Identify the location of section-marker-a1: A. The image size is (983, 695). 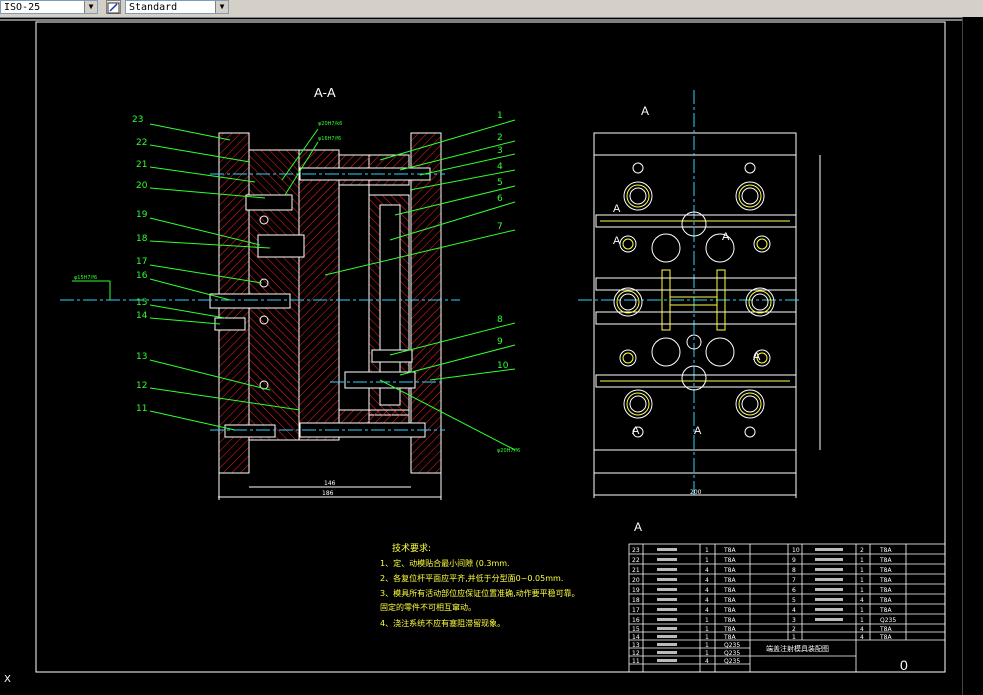
(617, 209).